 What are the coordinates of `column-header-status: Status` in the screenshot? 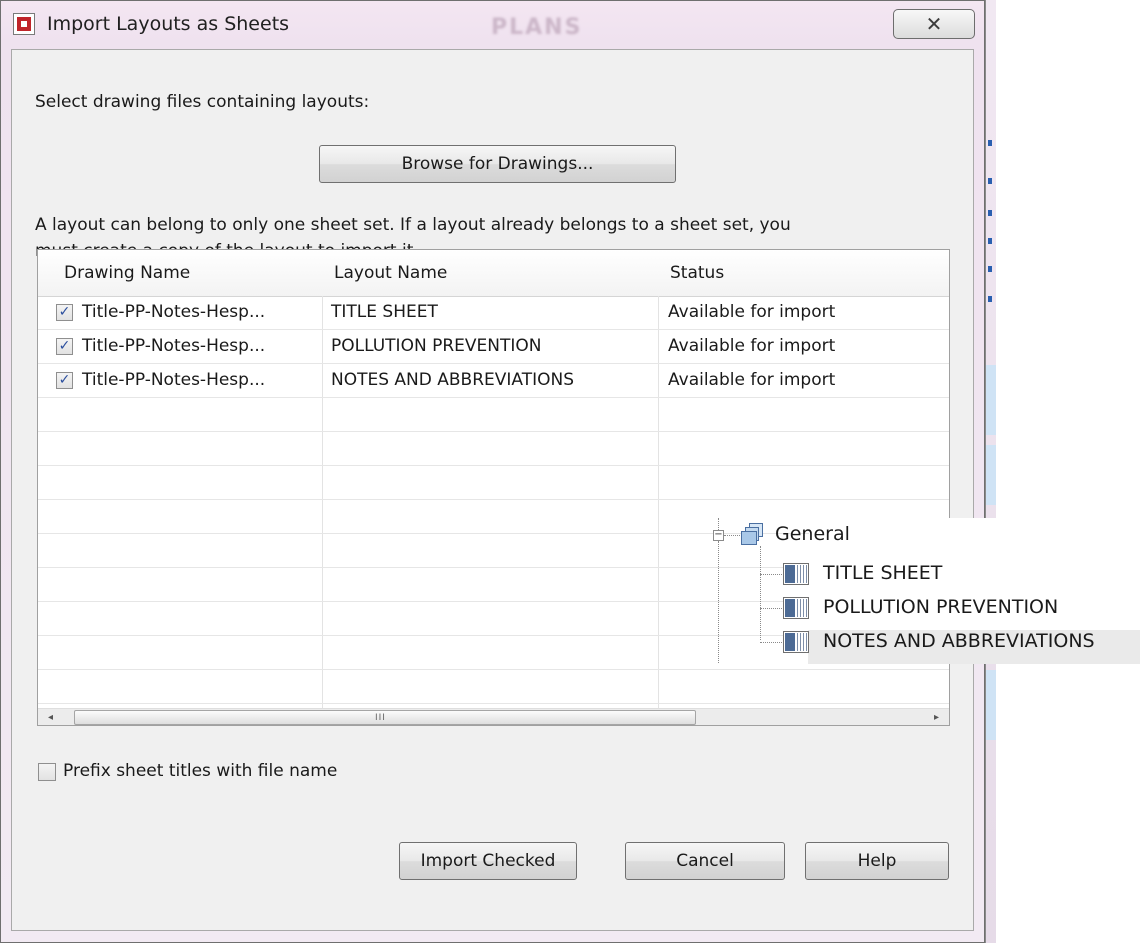 It's located at (802, 273).